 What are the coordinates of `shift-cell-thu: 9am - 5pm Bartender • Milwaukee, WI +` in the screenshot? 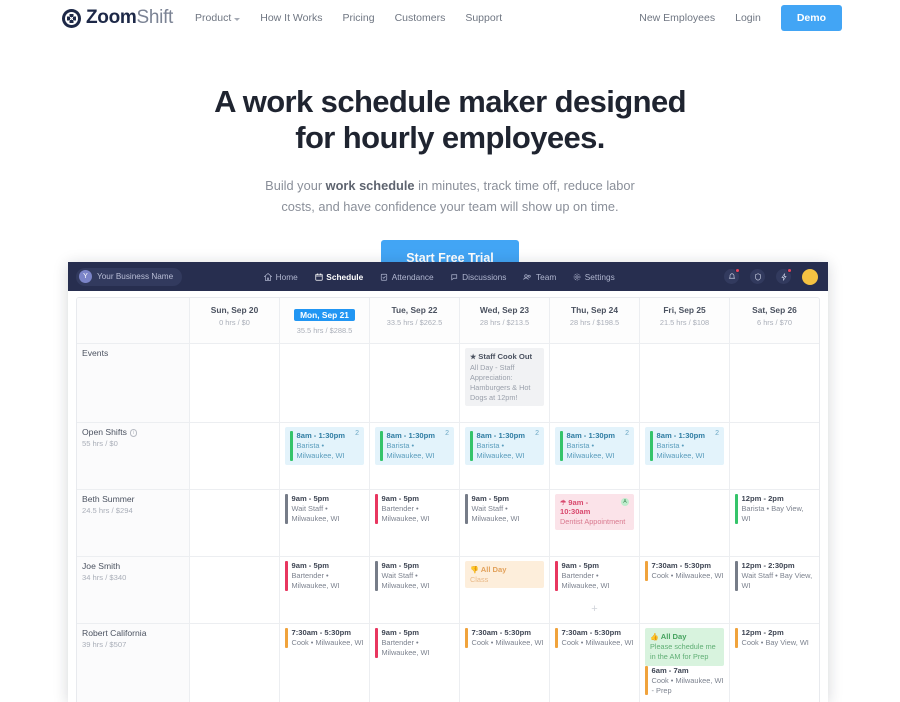 It's located at (594, 590).